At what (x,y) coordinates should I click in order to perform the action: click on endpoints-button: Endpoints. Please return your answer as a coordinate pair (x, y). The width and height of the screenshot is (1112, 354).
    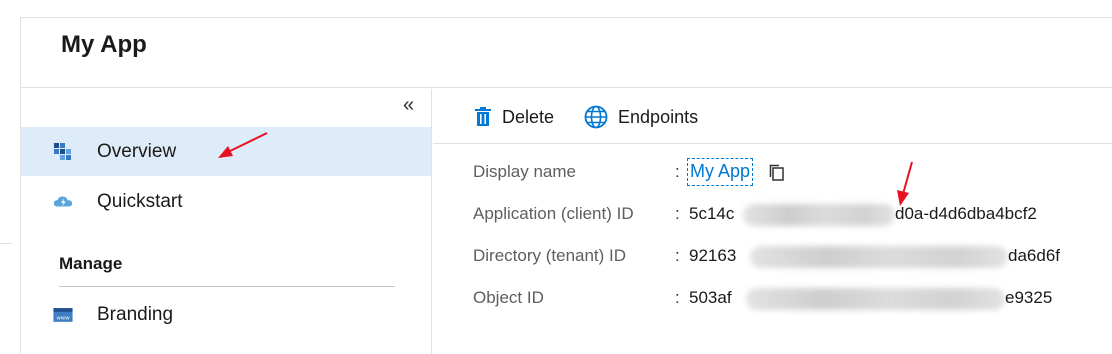
    Looking at the image, I should click on (641, 117).